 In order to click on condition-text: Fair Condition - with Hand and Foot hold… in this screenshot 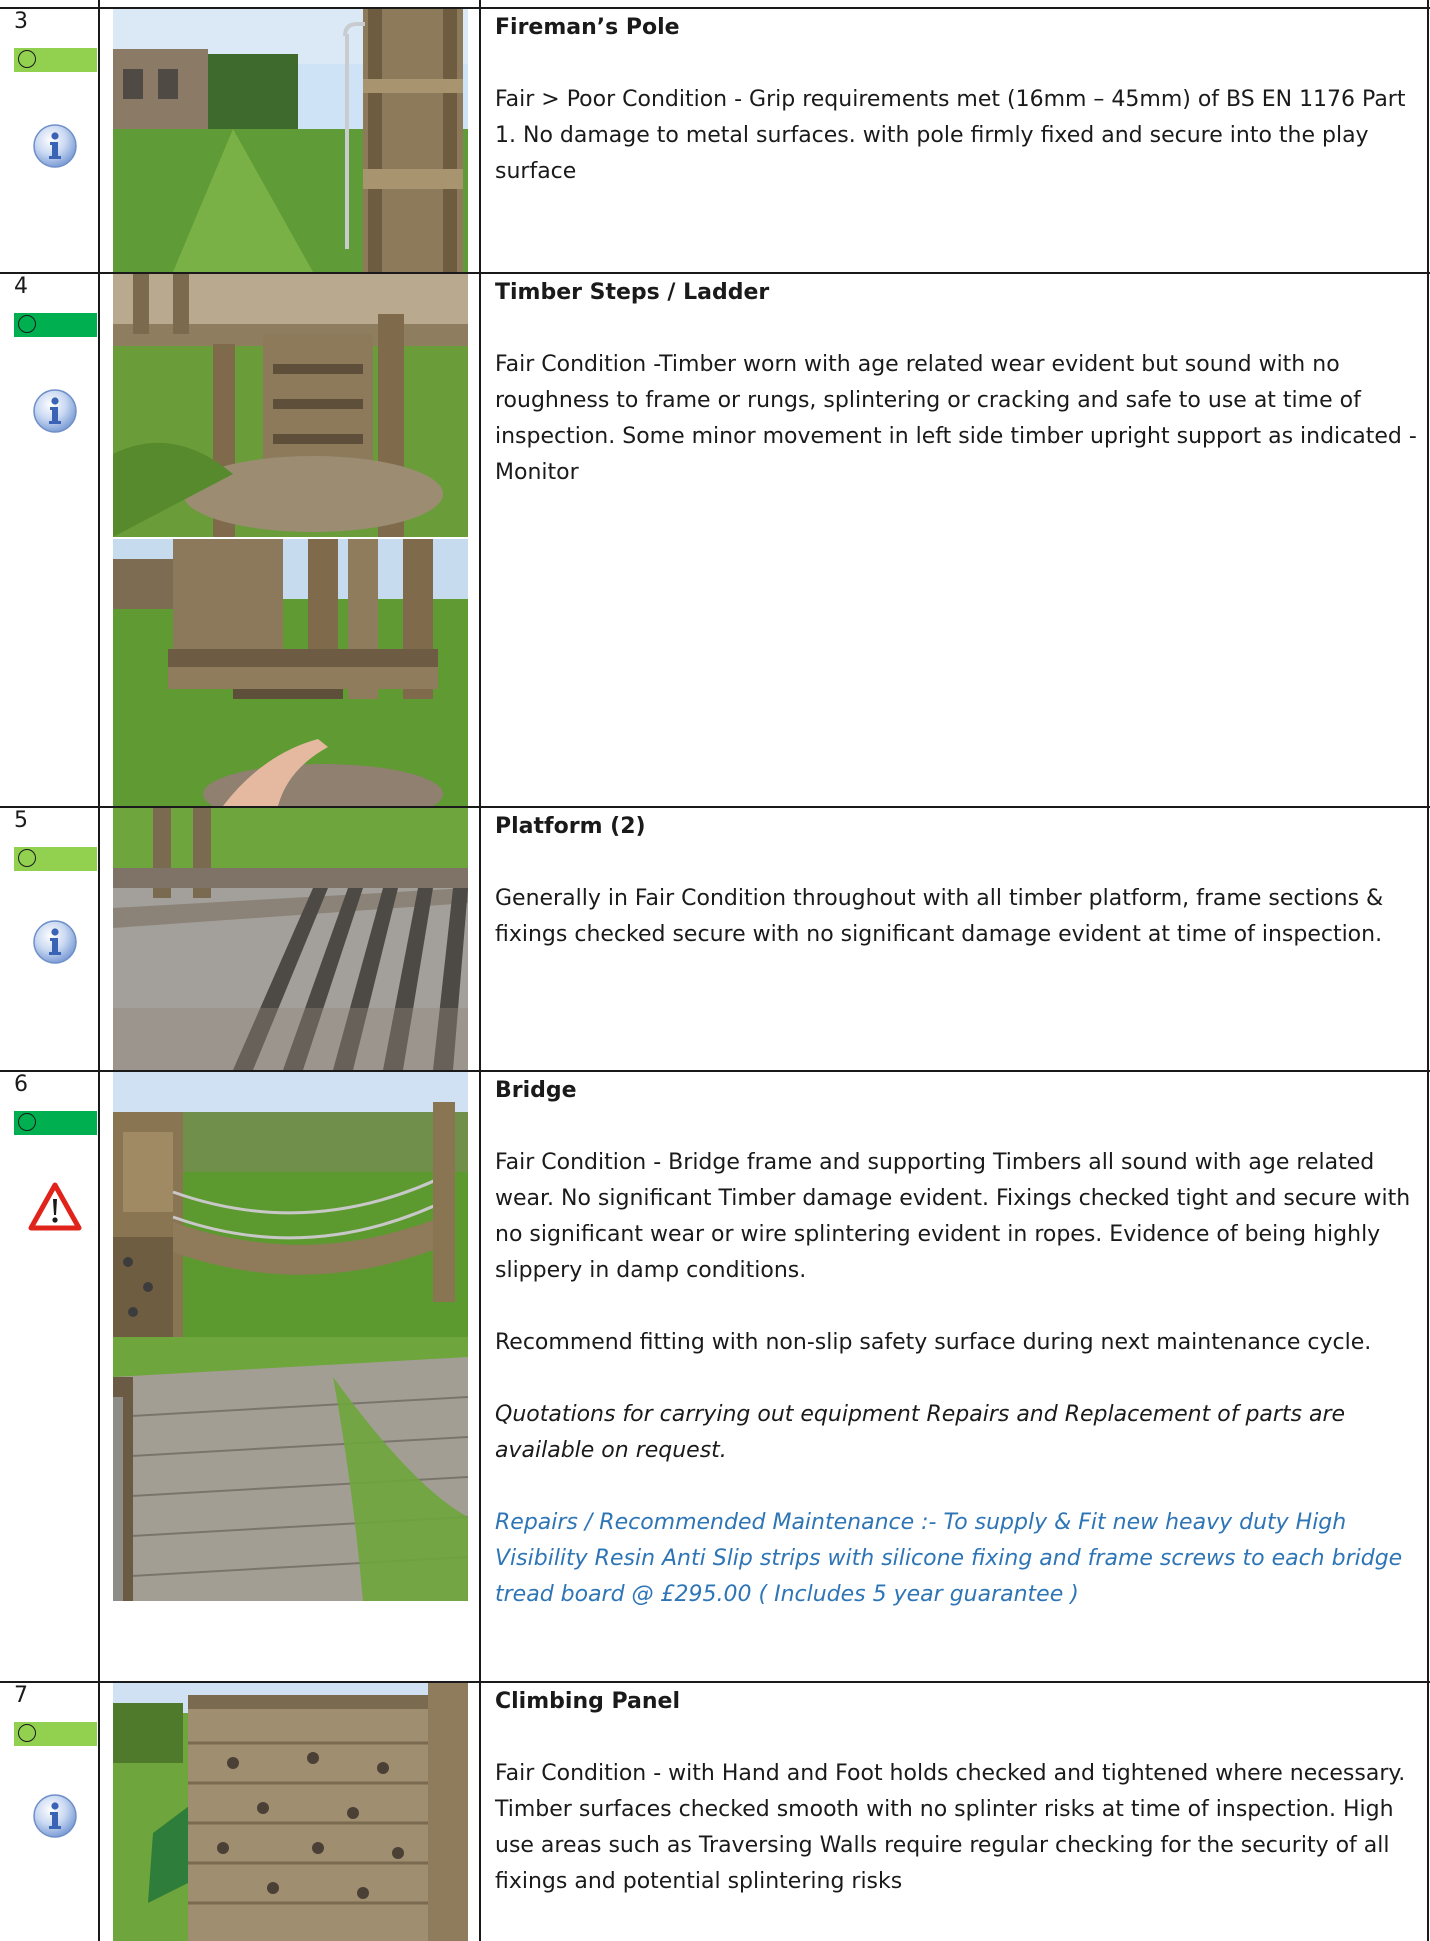, I will do `click(950, 1827)`.